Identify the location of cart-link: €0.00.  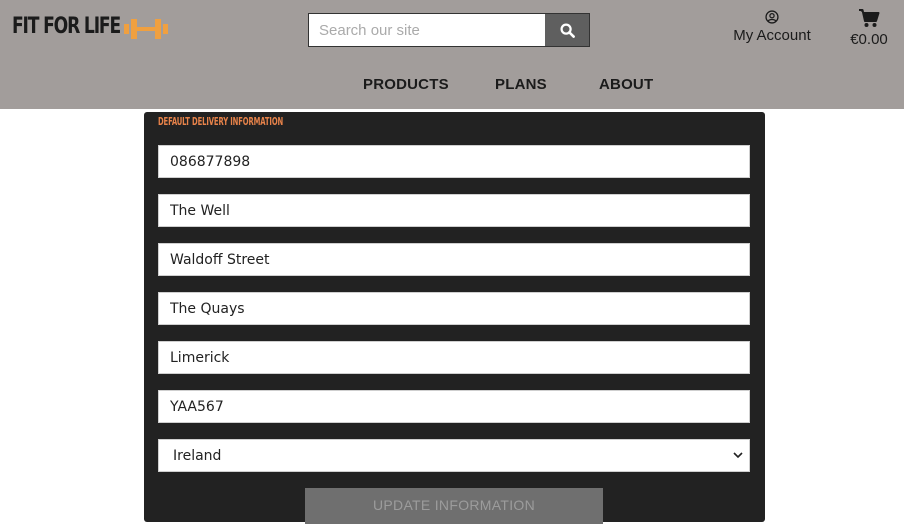
(869, 28).